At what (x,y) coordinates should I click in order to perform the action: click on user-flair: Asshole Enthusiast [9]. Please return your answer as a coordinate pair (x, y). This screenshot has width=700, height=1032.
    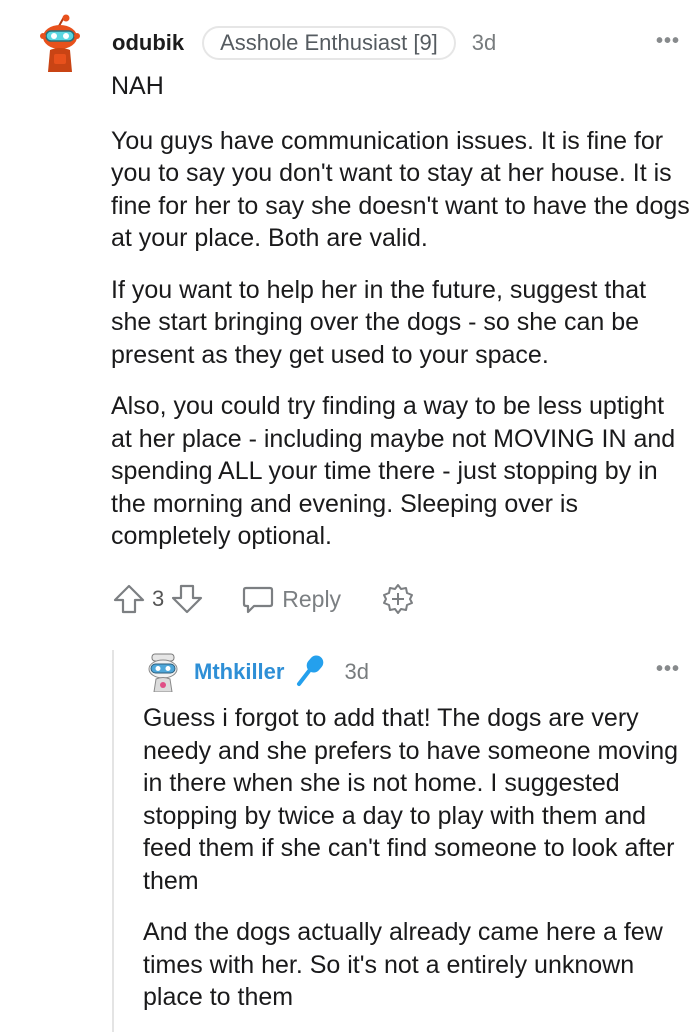
    Looking at the image, I should click on (329, 43).